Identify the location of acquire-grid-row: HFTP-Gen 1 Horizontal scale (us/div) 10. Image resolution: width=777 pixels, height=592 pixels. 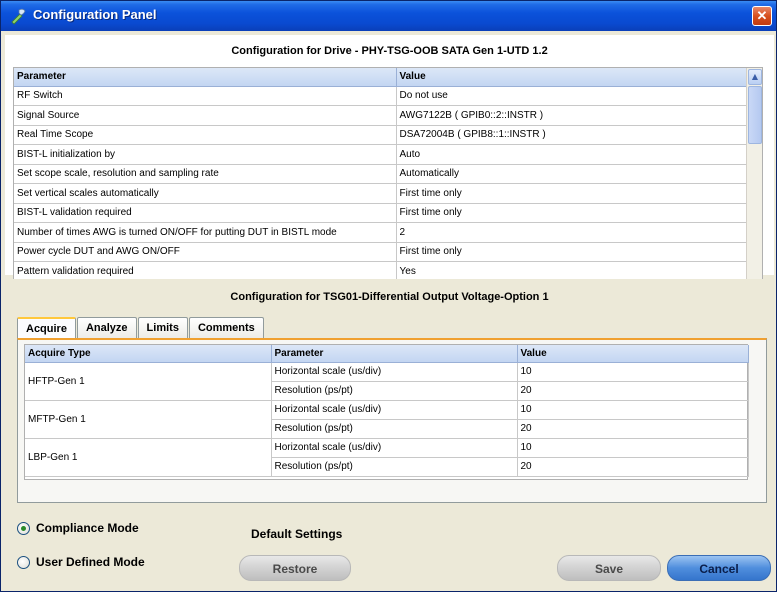
(387, 381).